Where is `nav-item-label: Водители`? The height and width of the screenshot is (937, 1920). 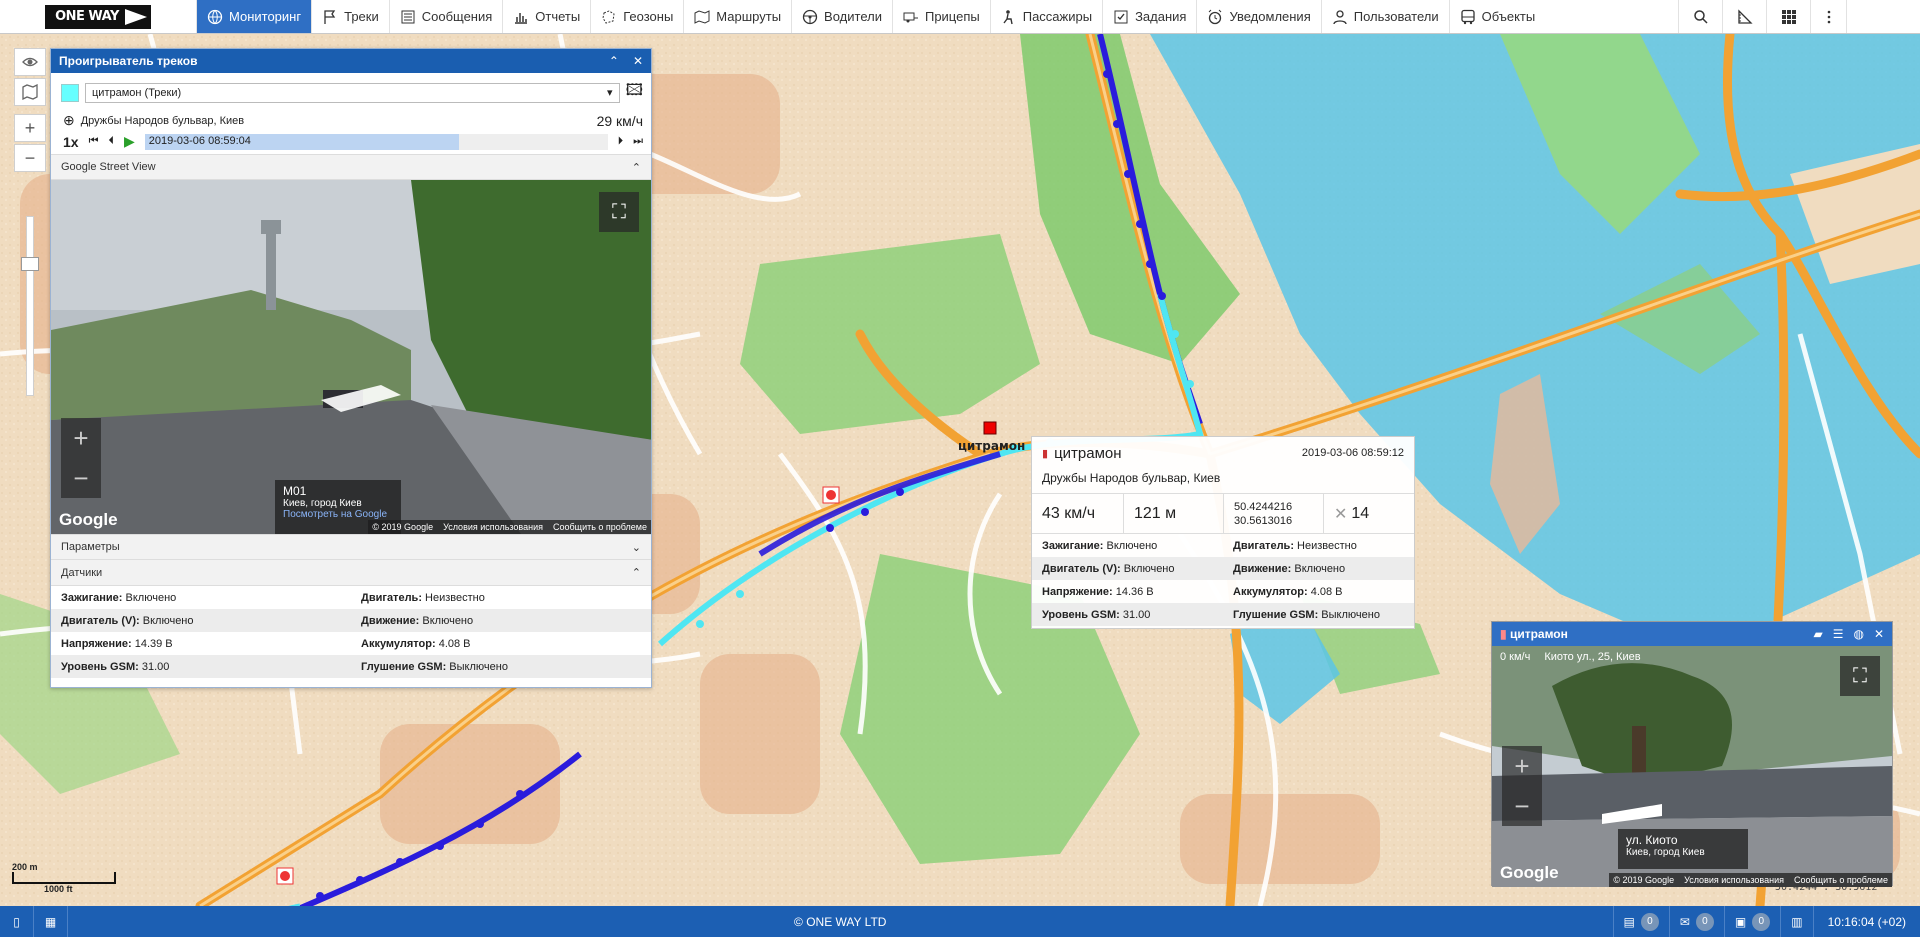
nav-item-label: Водители is located at coordinates (853, 16).